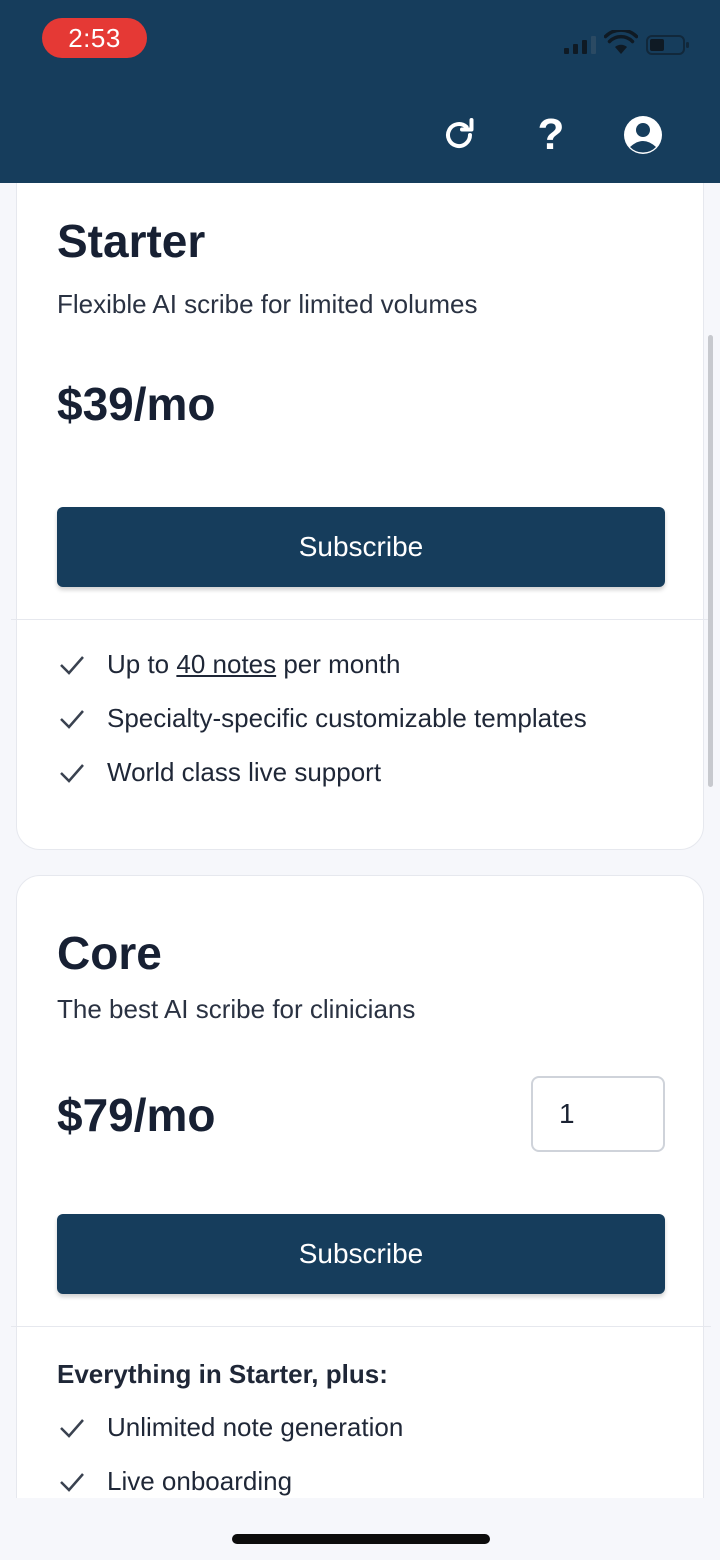 Image resolution: width=720 pixels, height=1560 pixels. What do you see at coordinates (710, 561) in the screenshot?
I see `scrollbar` at bounding box center [710, 561].